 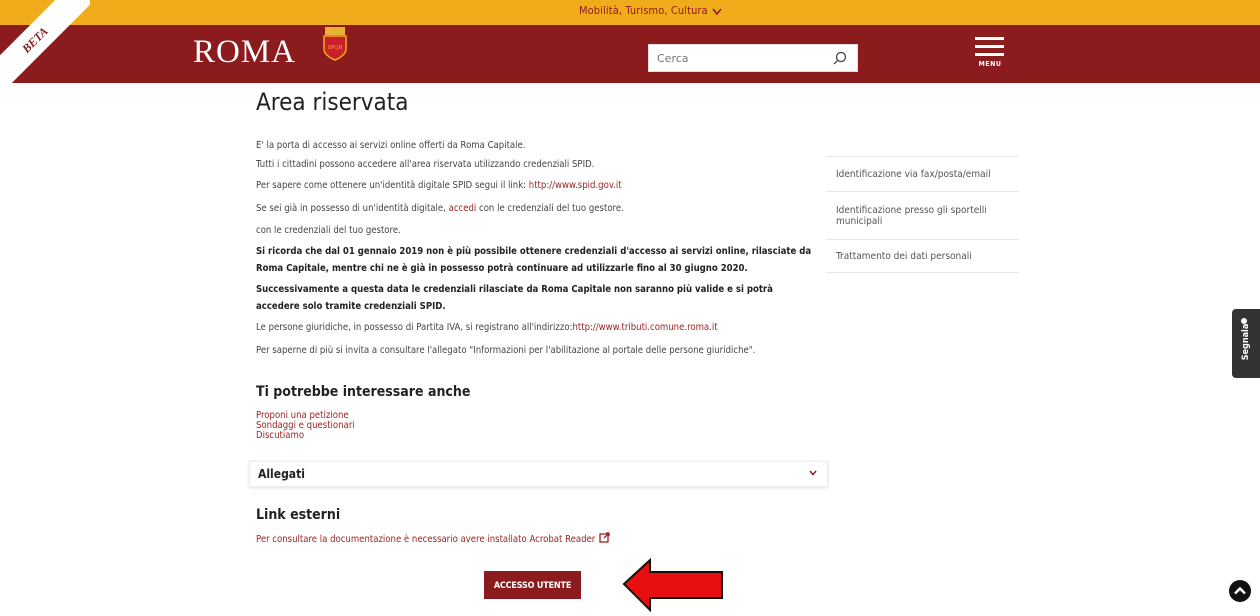 I want to click on beta-label: BETA, so click(x=35, y=40).